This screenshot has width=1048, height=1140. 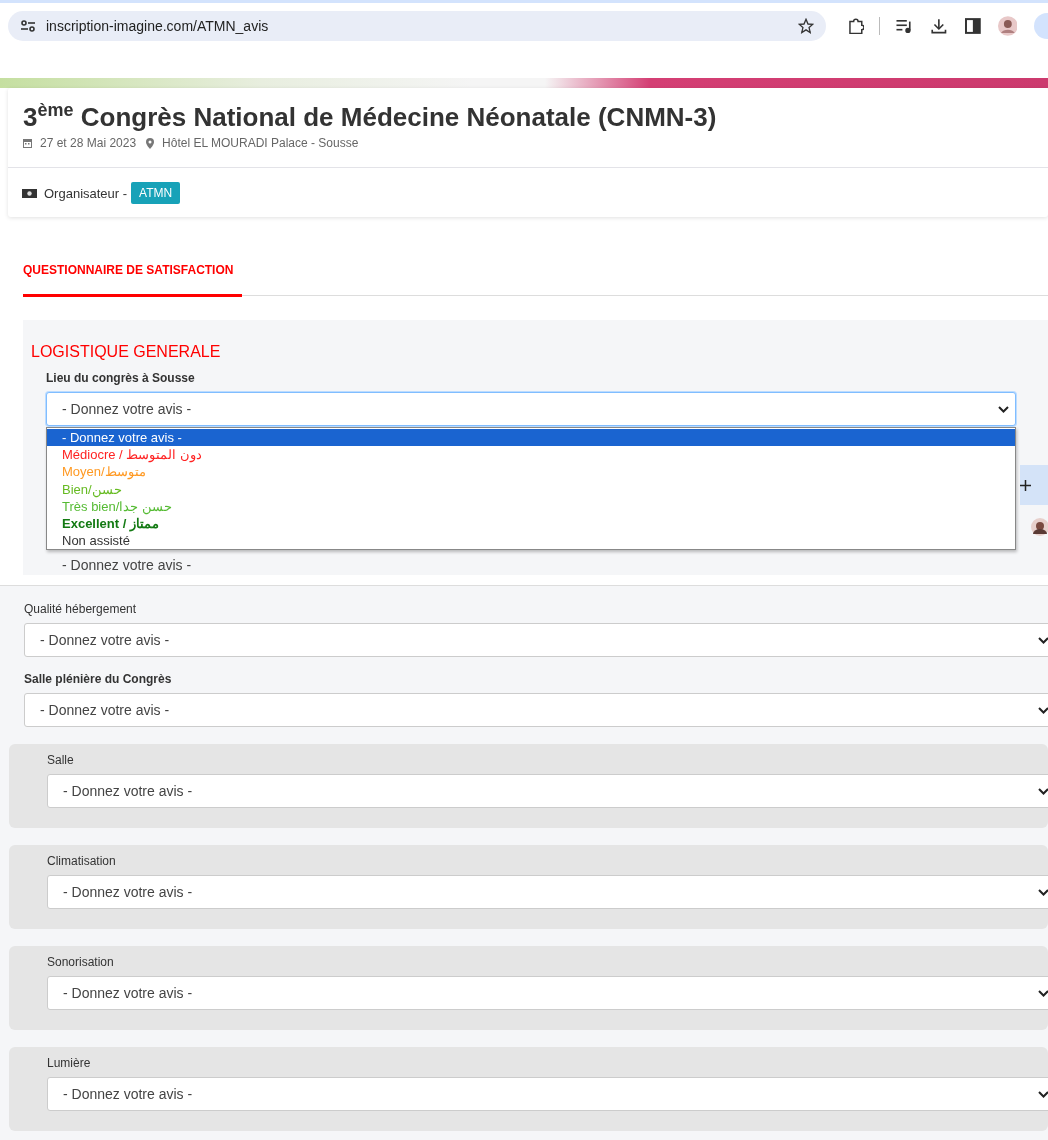 What do you see at coordinates (88, 143) in the screenshot?
I see `event-date: 27 et 28 Mai 2023` at bounding box center [88, 143].